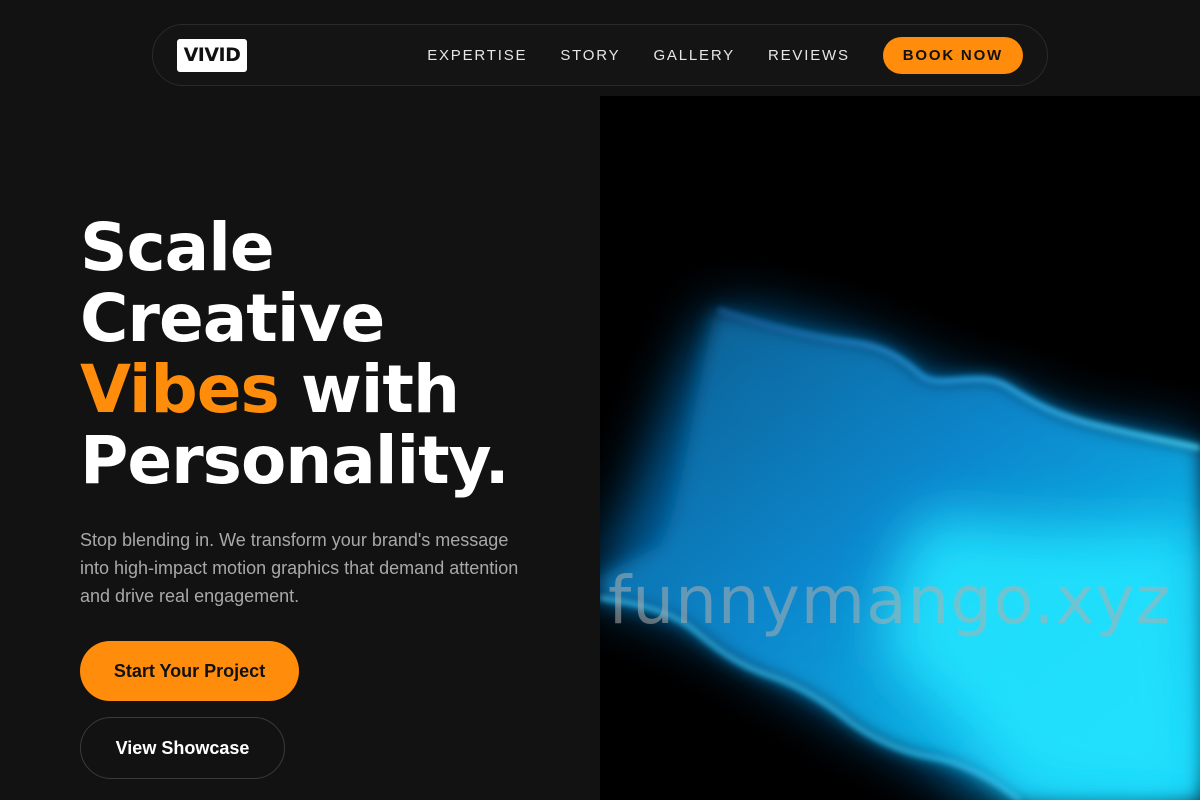 This screenshot has height=800, width=1200. I want to click on start-project-button: Start Your Project, so click(189, 671).